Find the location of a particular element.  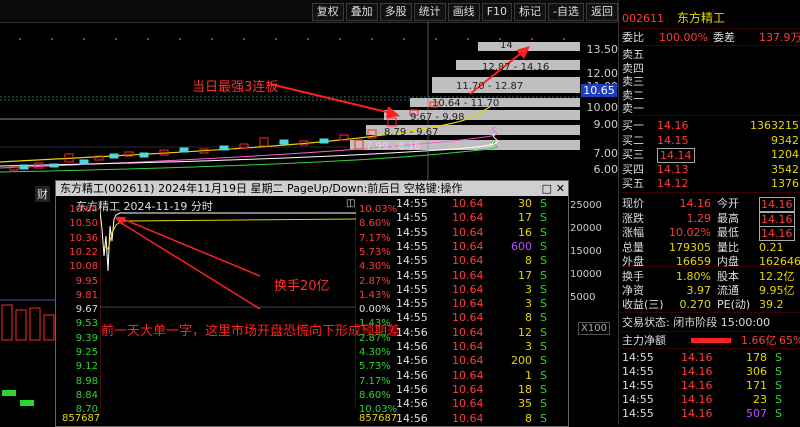

tick-volume: 171 is located at coordinates (756, 385).